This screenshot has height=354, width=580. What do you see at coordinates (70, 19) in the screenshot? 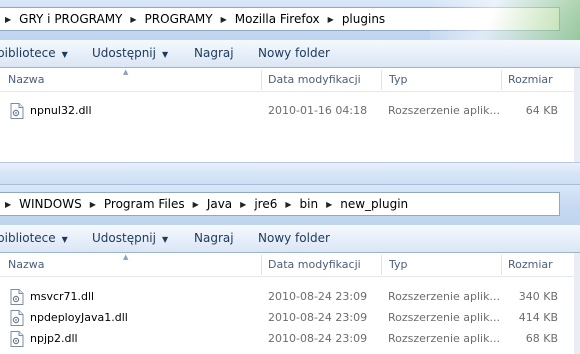
I see `breadcrumb-item: GRY i PROGRAMY` at bounding box center [70, 19].